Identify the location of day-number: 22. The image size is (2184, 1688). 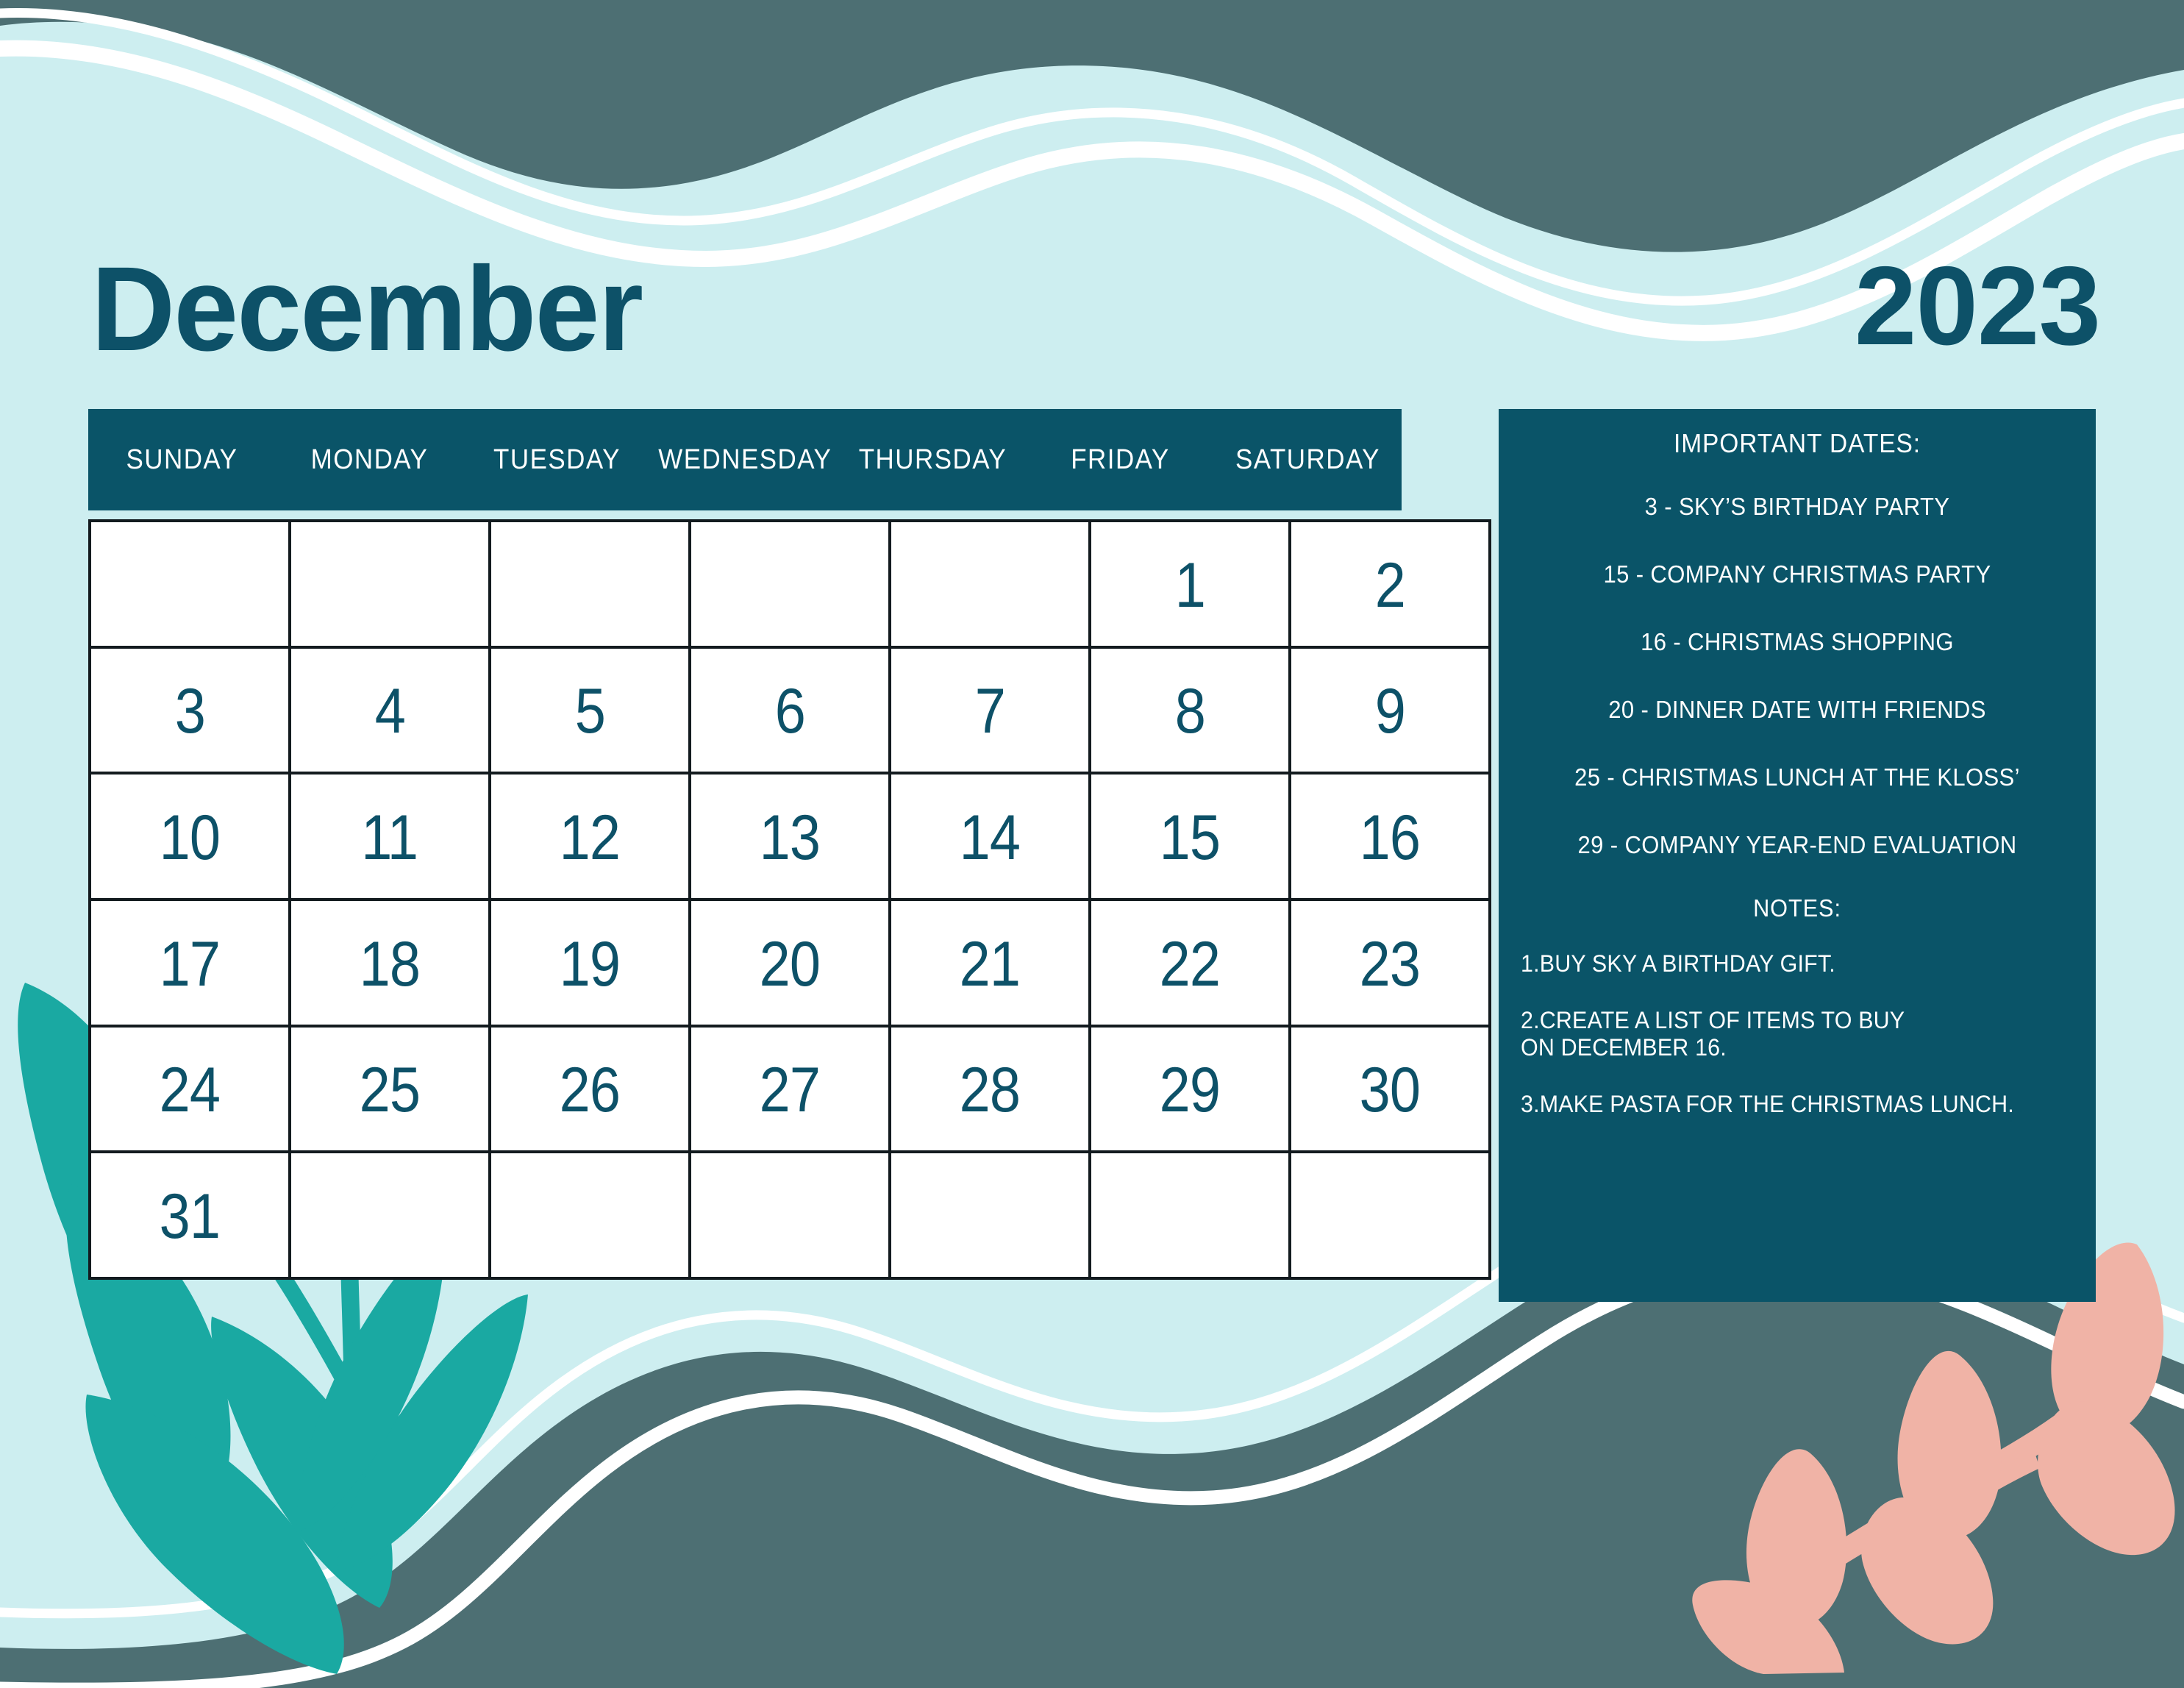
(1190, 964).